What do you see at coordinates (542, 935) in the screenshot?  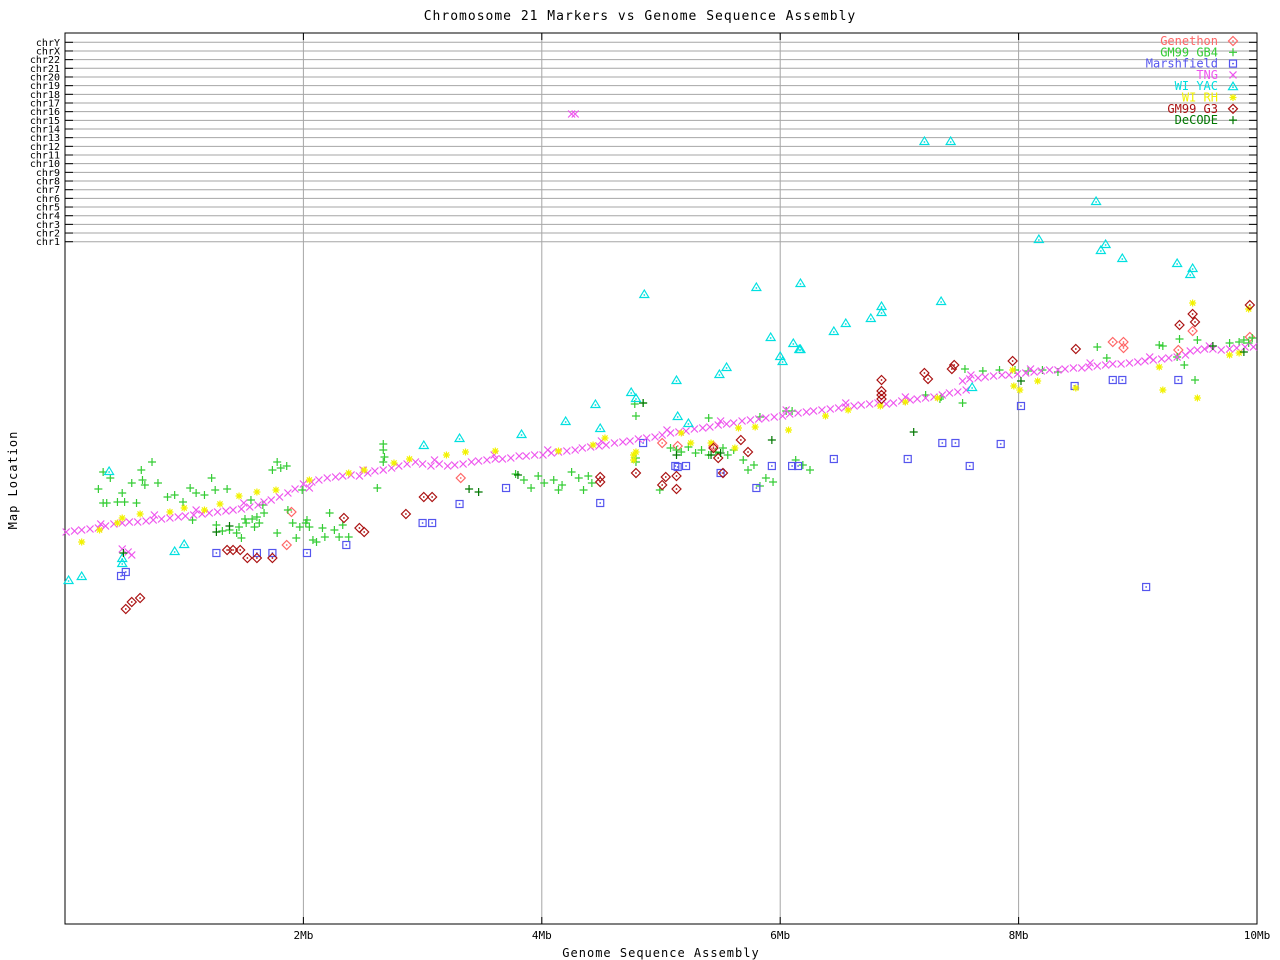 I see `x-tick-label-4Mb: 4Mb` at bounding box center [542, 935].